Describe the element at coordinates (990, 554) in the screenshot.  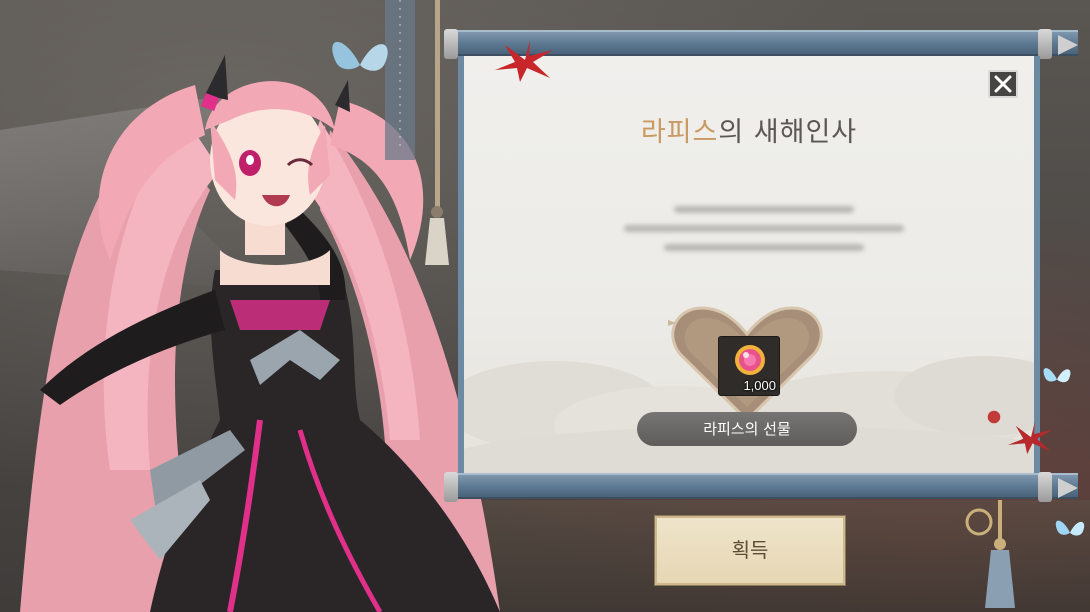
I see `hanging-ornament-bottom` at that location.